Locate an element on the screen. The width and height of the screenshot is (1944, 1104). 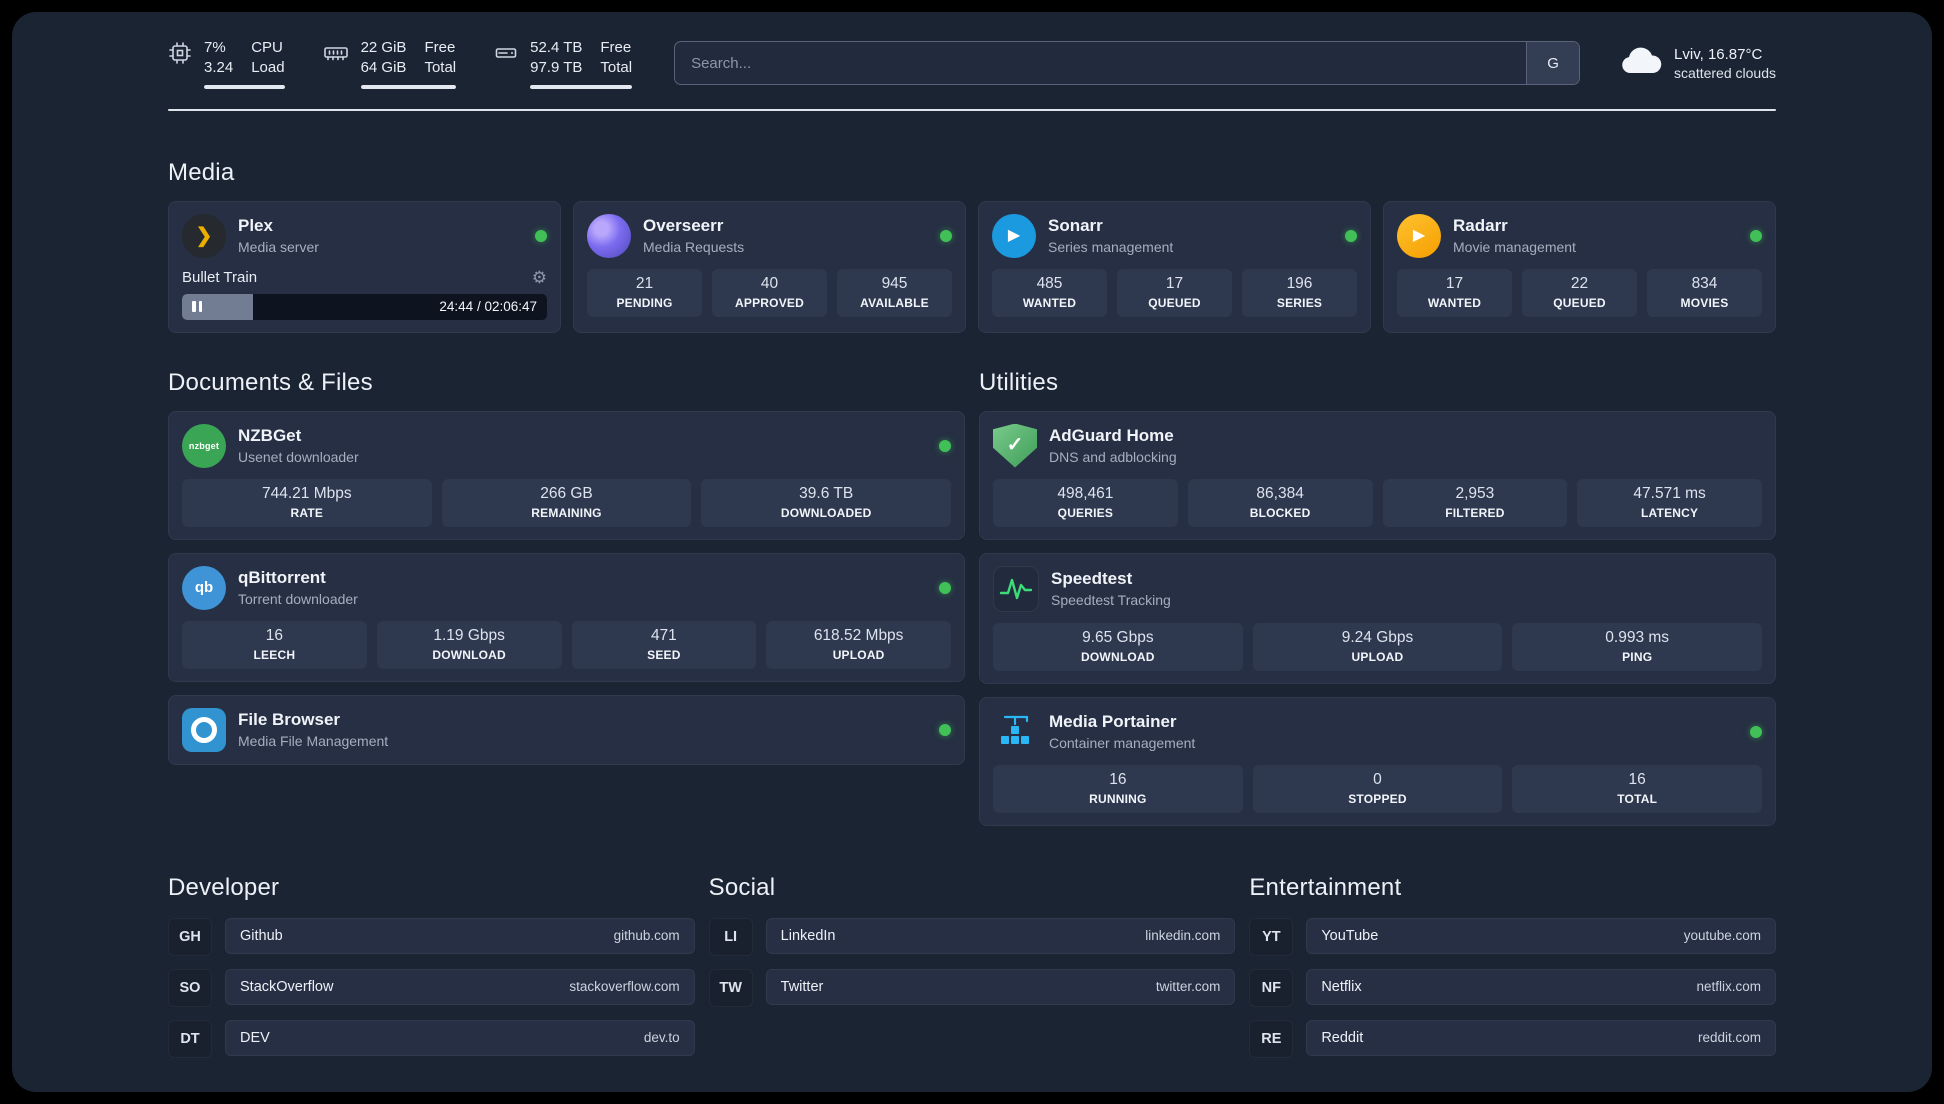
disk-metric: 52.4 TB 97.9 TB Free Total is located at coordinates (563, 63).